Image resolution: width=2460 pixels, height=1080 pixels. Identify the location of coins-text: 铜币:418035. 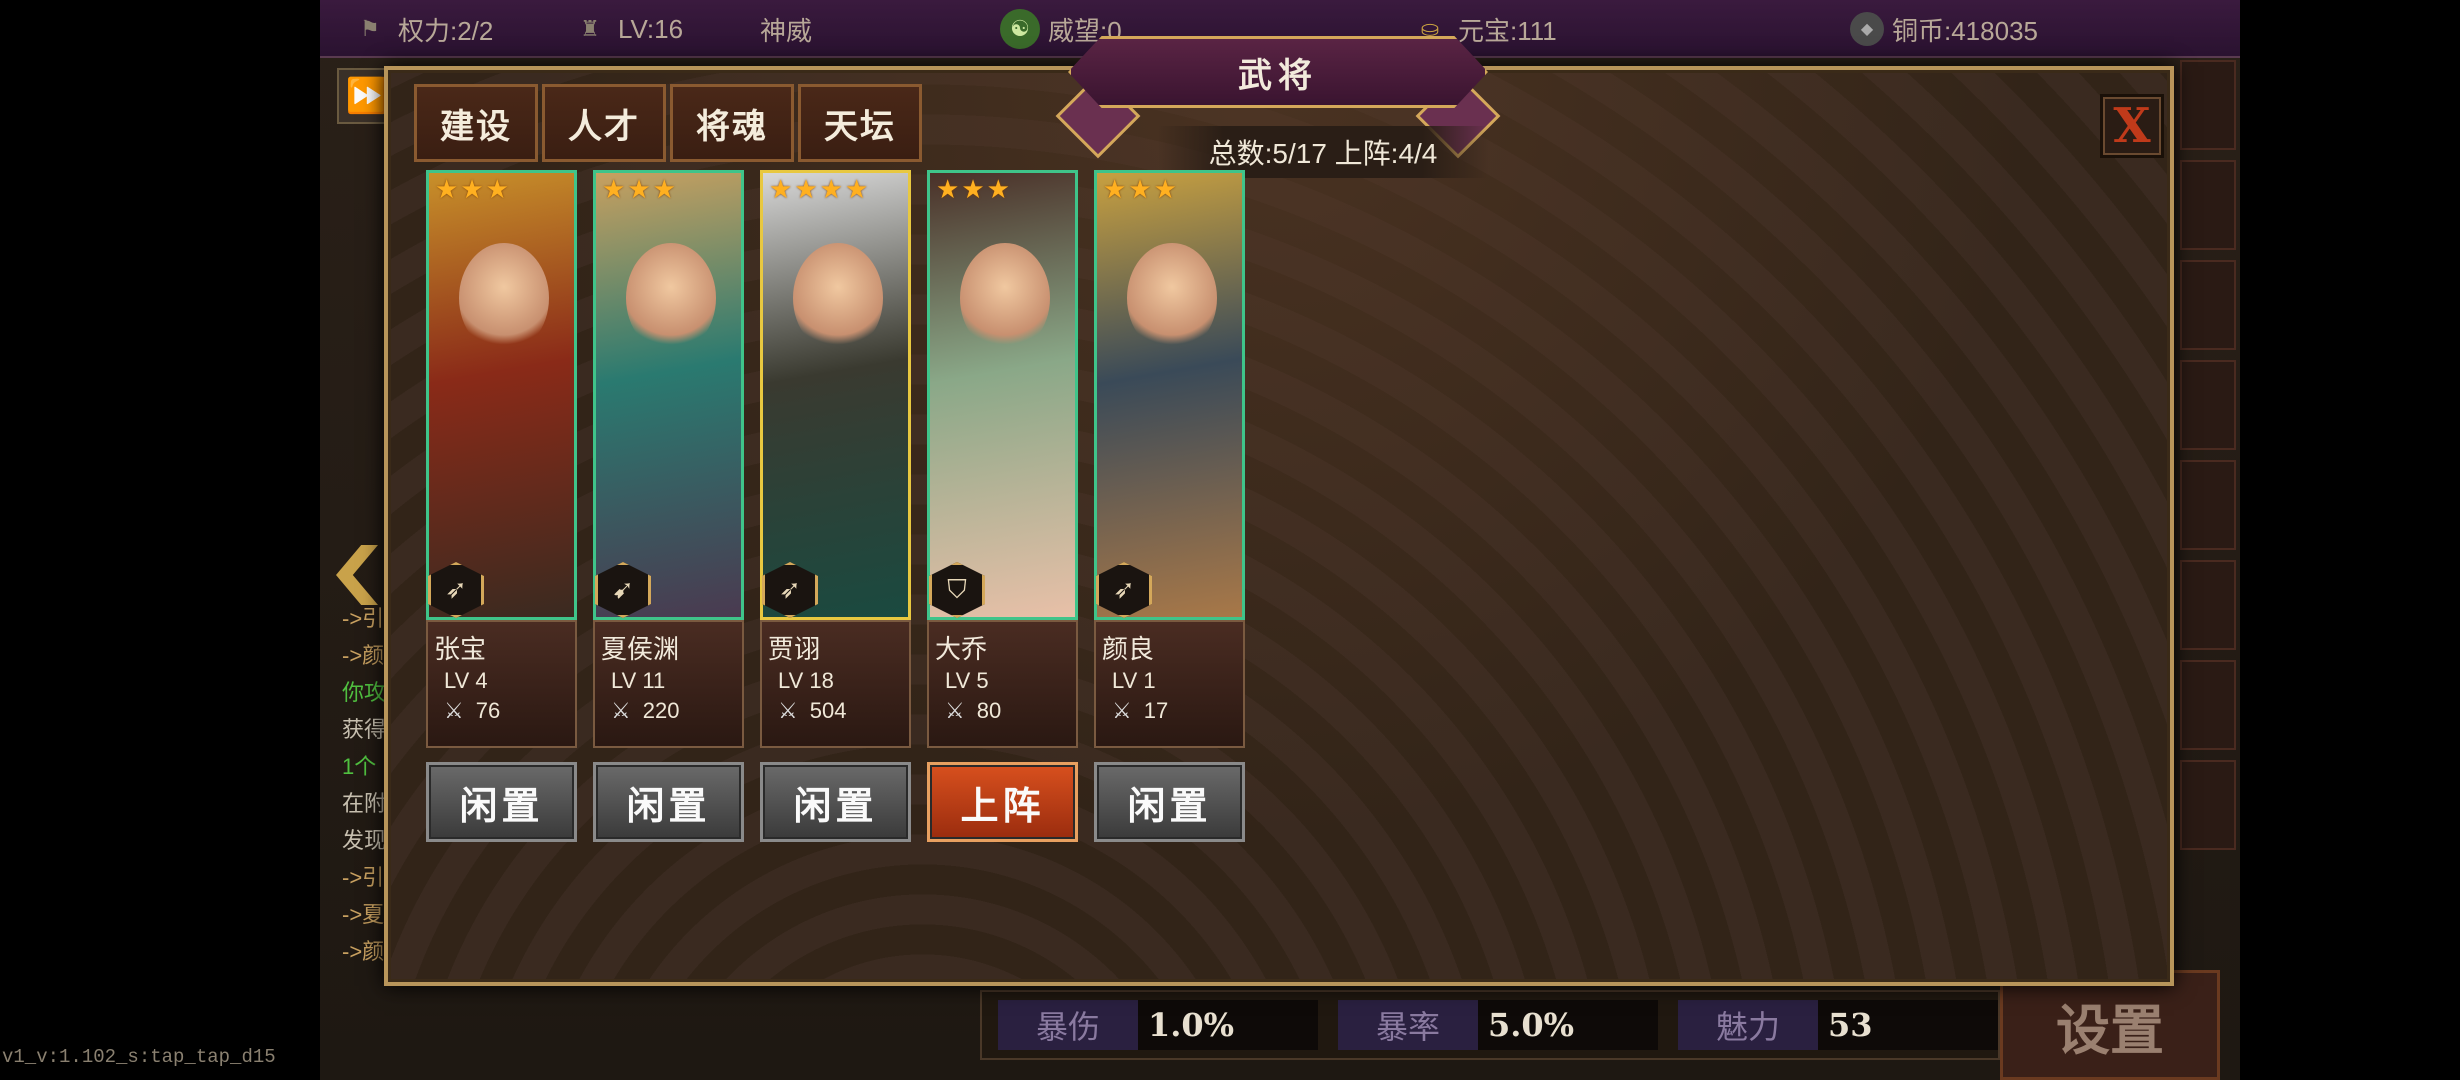
(1965, 30).